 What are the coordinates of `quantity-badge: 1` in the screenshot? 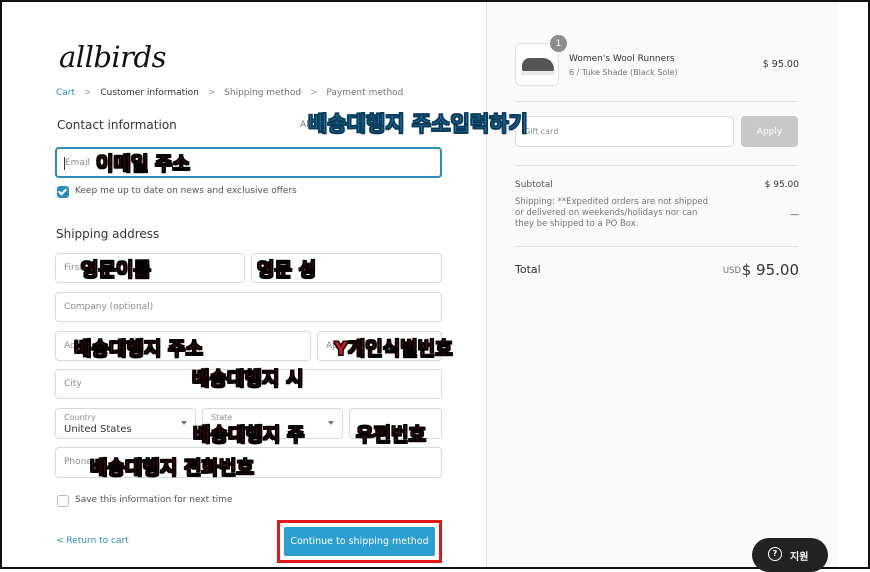 It's located at (558, 43).